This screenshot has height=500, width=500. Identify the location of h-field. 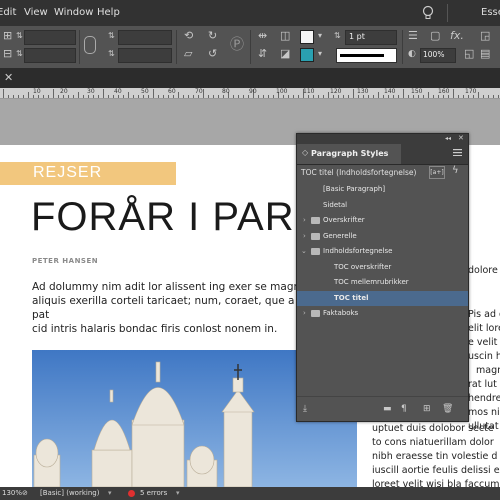
(145, 55).